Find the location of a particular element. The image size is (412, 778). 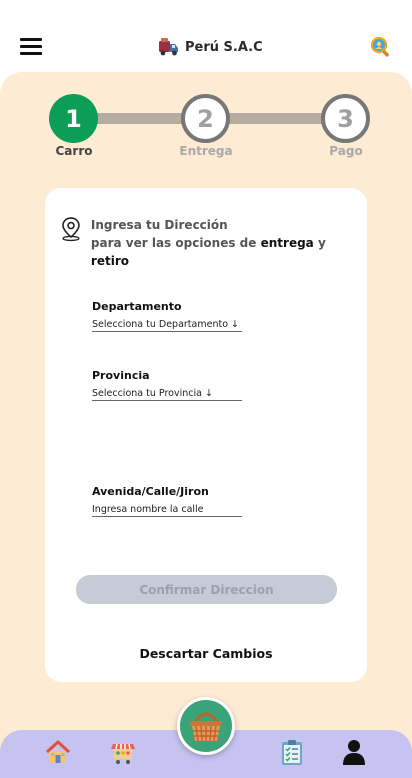

nav-profile is located at coordinates (354, 752).